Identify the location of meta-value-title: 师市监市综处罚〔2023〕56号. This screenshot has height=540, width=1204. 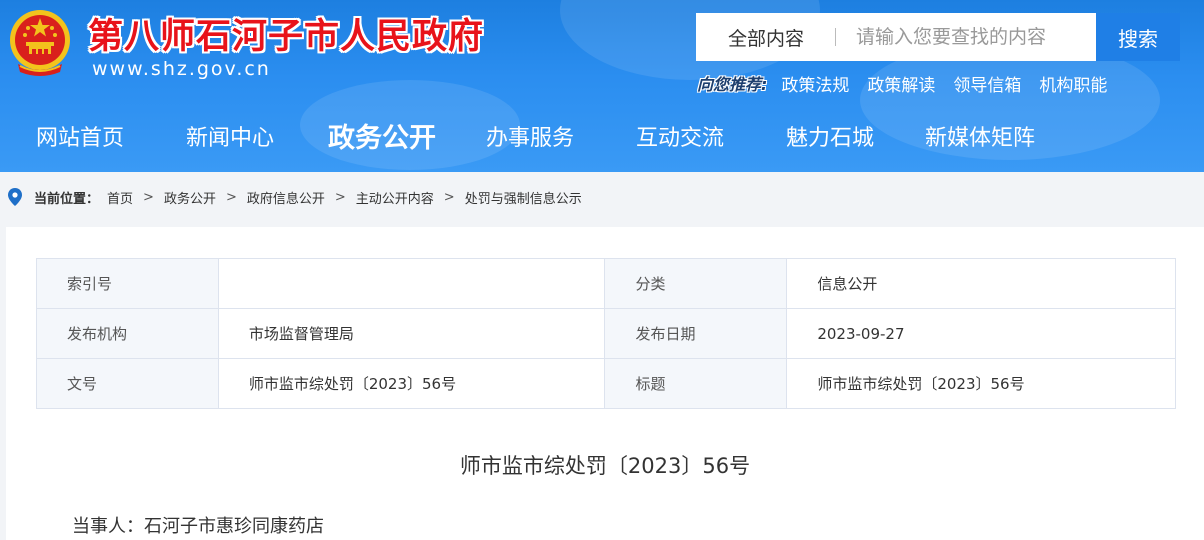
(981, 383).